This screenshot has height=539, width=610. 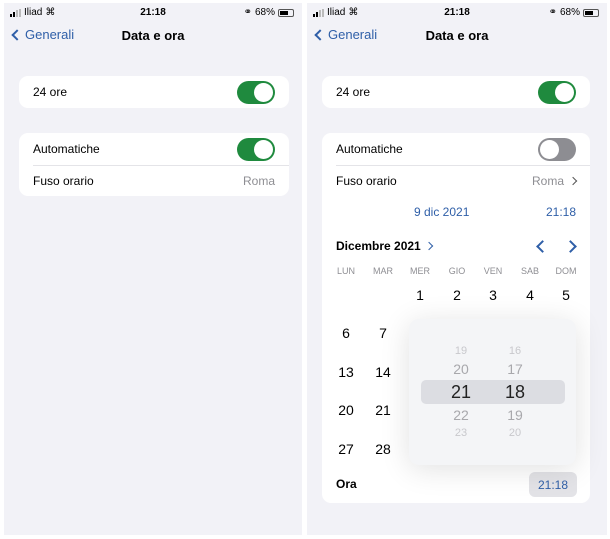 What do you see at coordinates (461, 392) in the screenshot?
I see `hour-selected: 21` at bounding box center [461, 392].